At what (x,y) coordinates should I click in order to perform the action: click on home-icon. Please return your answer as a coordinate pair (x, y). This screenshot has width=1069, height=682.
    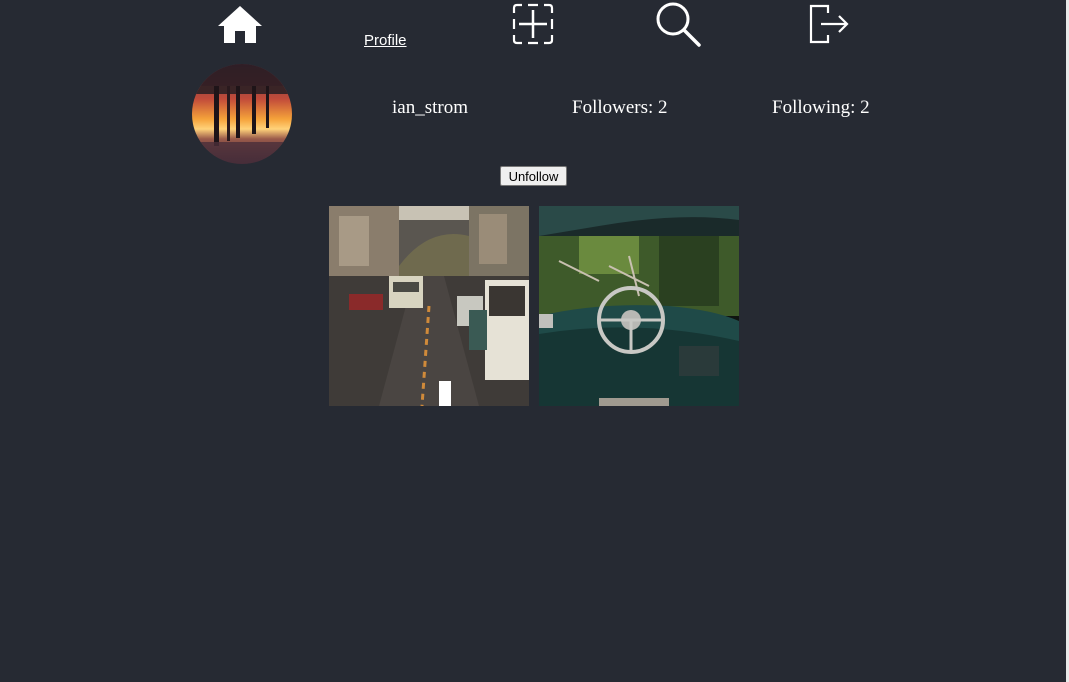
    Looking at the image, I should click on (240, 24).